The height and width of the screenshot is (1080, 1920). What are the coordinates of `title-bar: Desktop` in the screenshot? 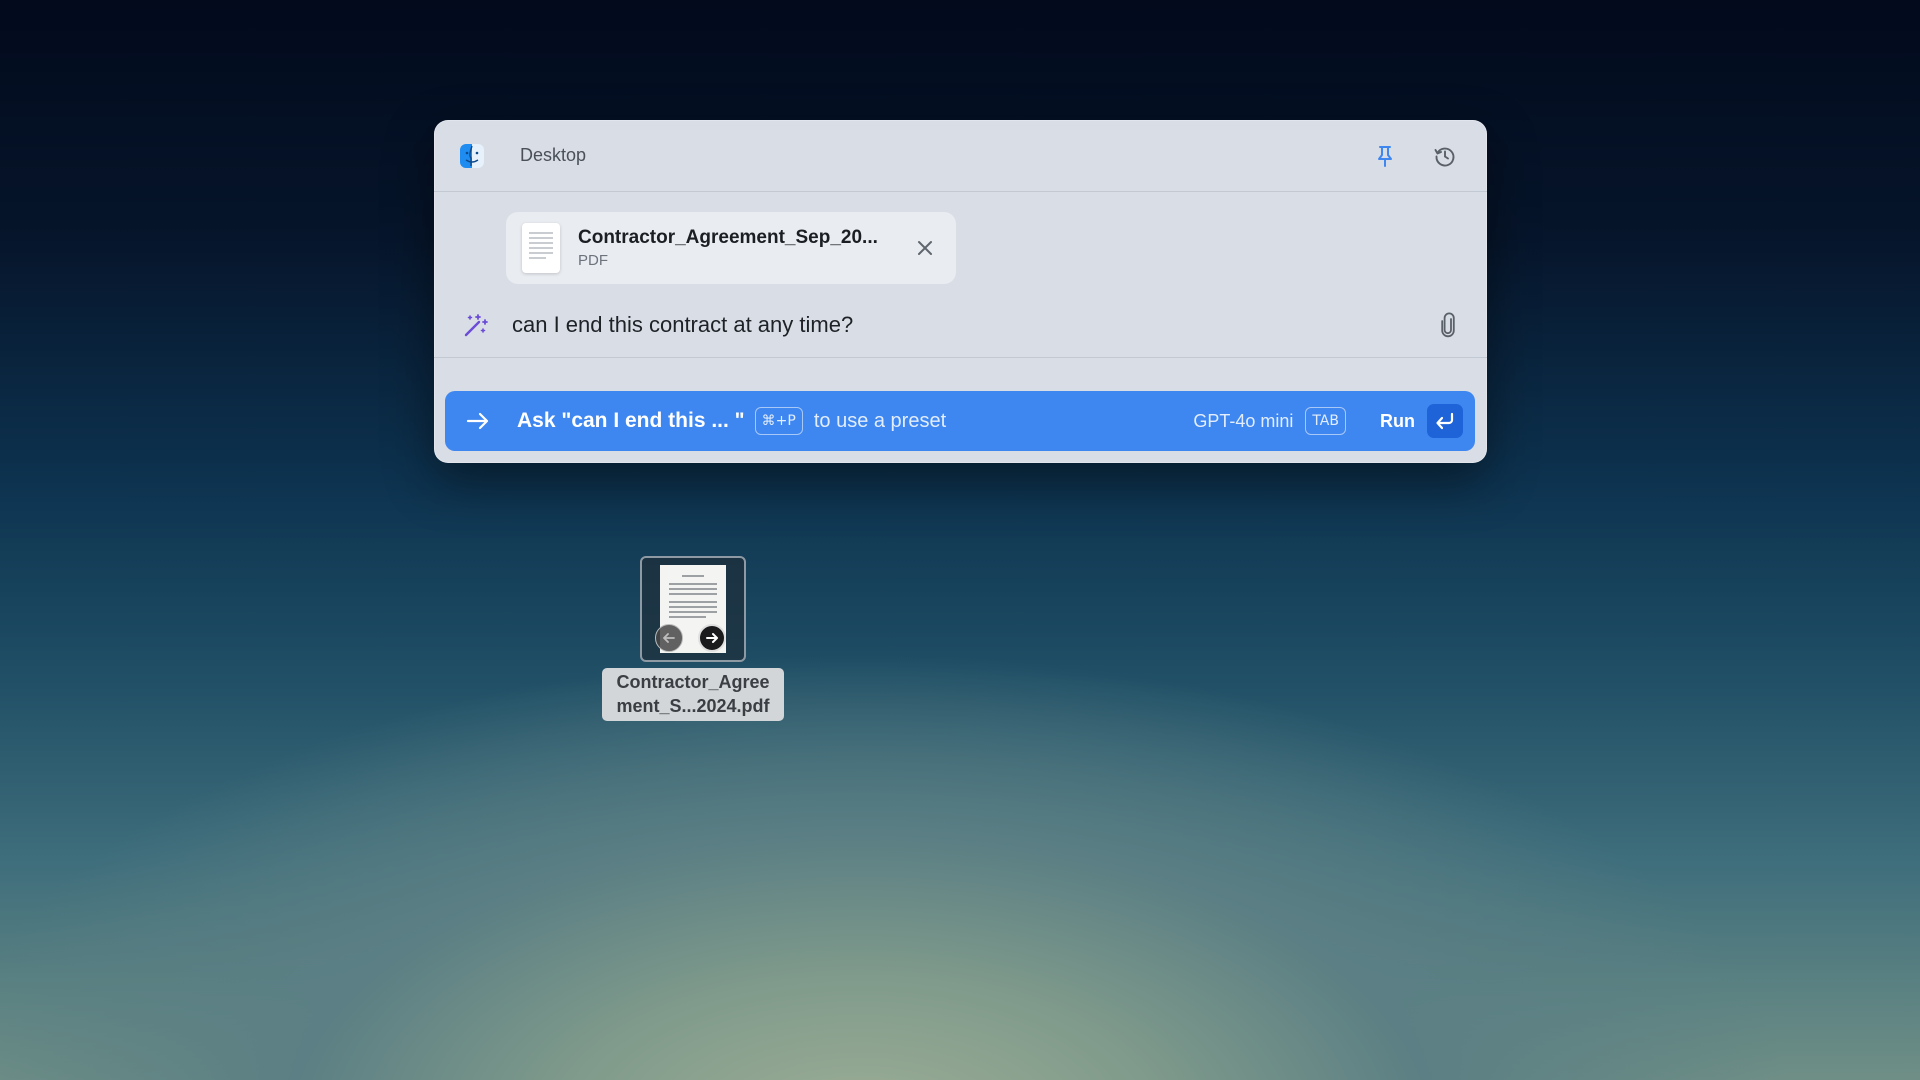 It's located at (960, 156).